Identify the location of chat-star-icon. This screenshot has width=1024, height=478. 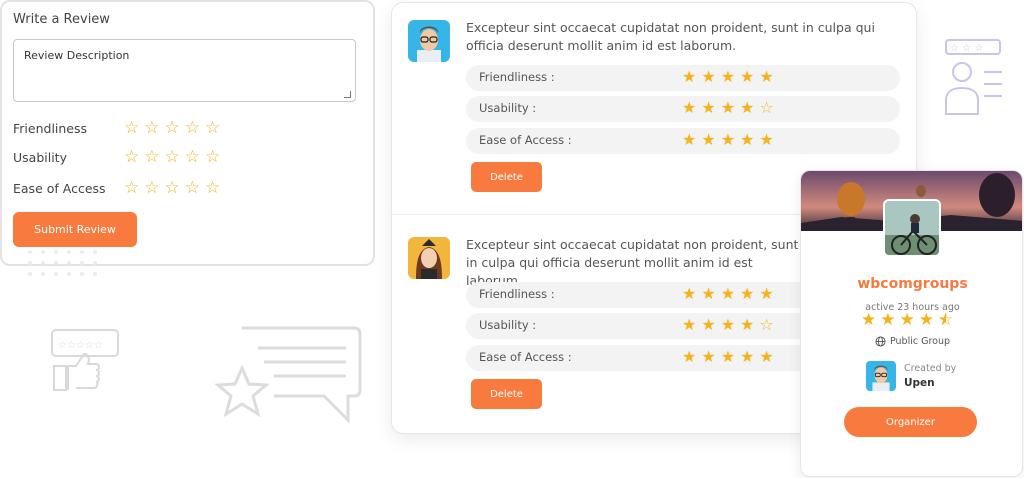
(289, 375).